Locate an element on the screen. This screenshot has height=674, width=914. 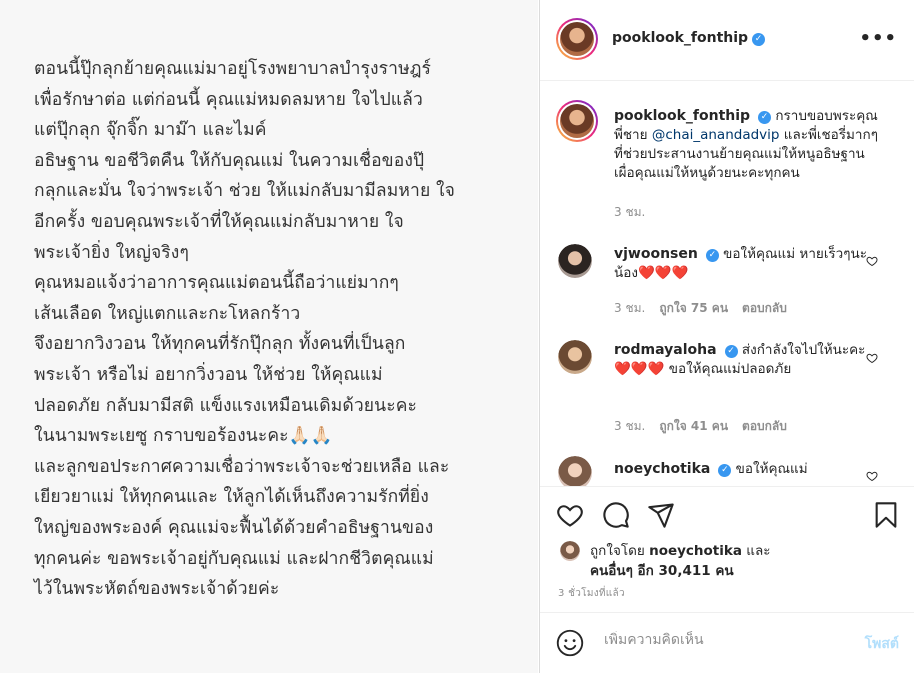
comment-meta: 3 ชม. ถูกใจ 41 คน ตอบกลับ is located at coordinates (707, 426).